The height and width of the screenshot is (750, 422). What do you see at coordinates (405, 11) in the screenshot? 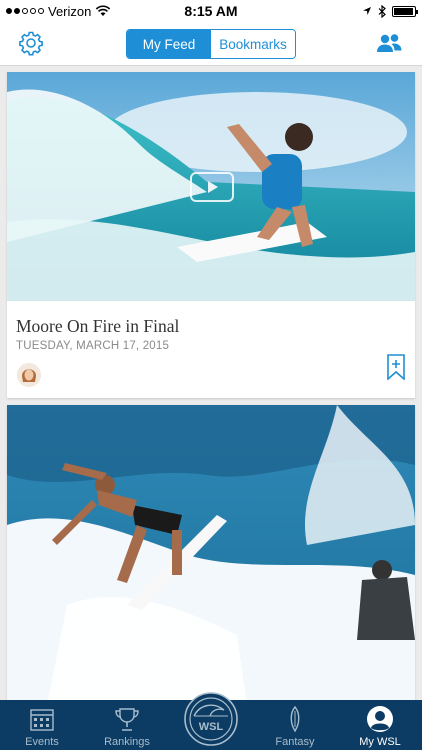
I see `battery-icon` at bounding box center [405, 11].